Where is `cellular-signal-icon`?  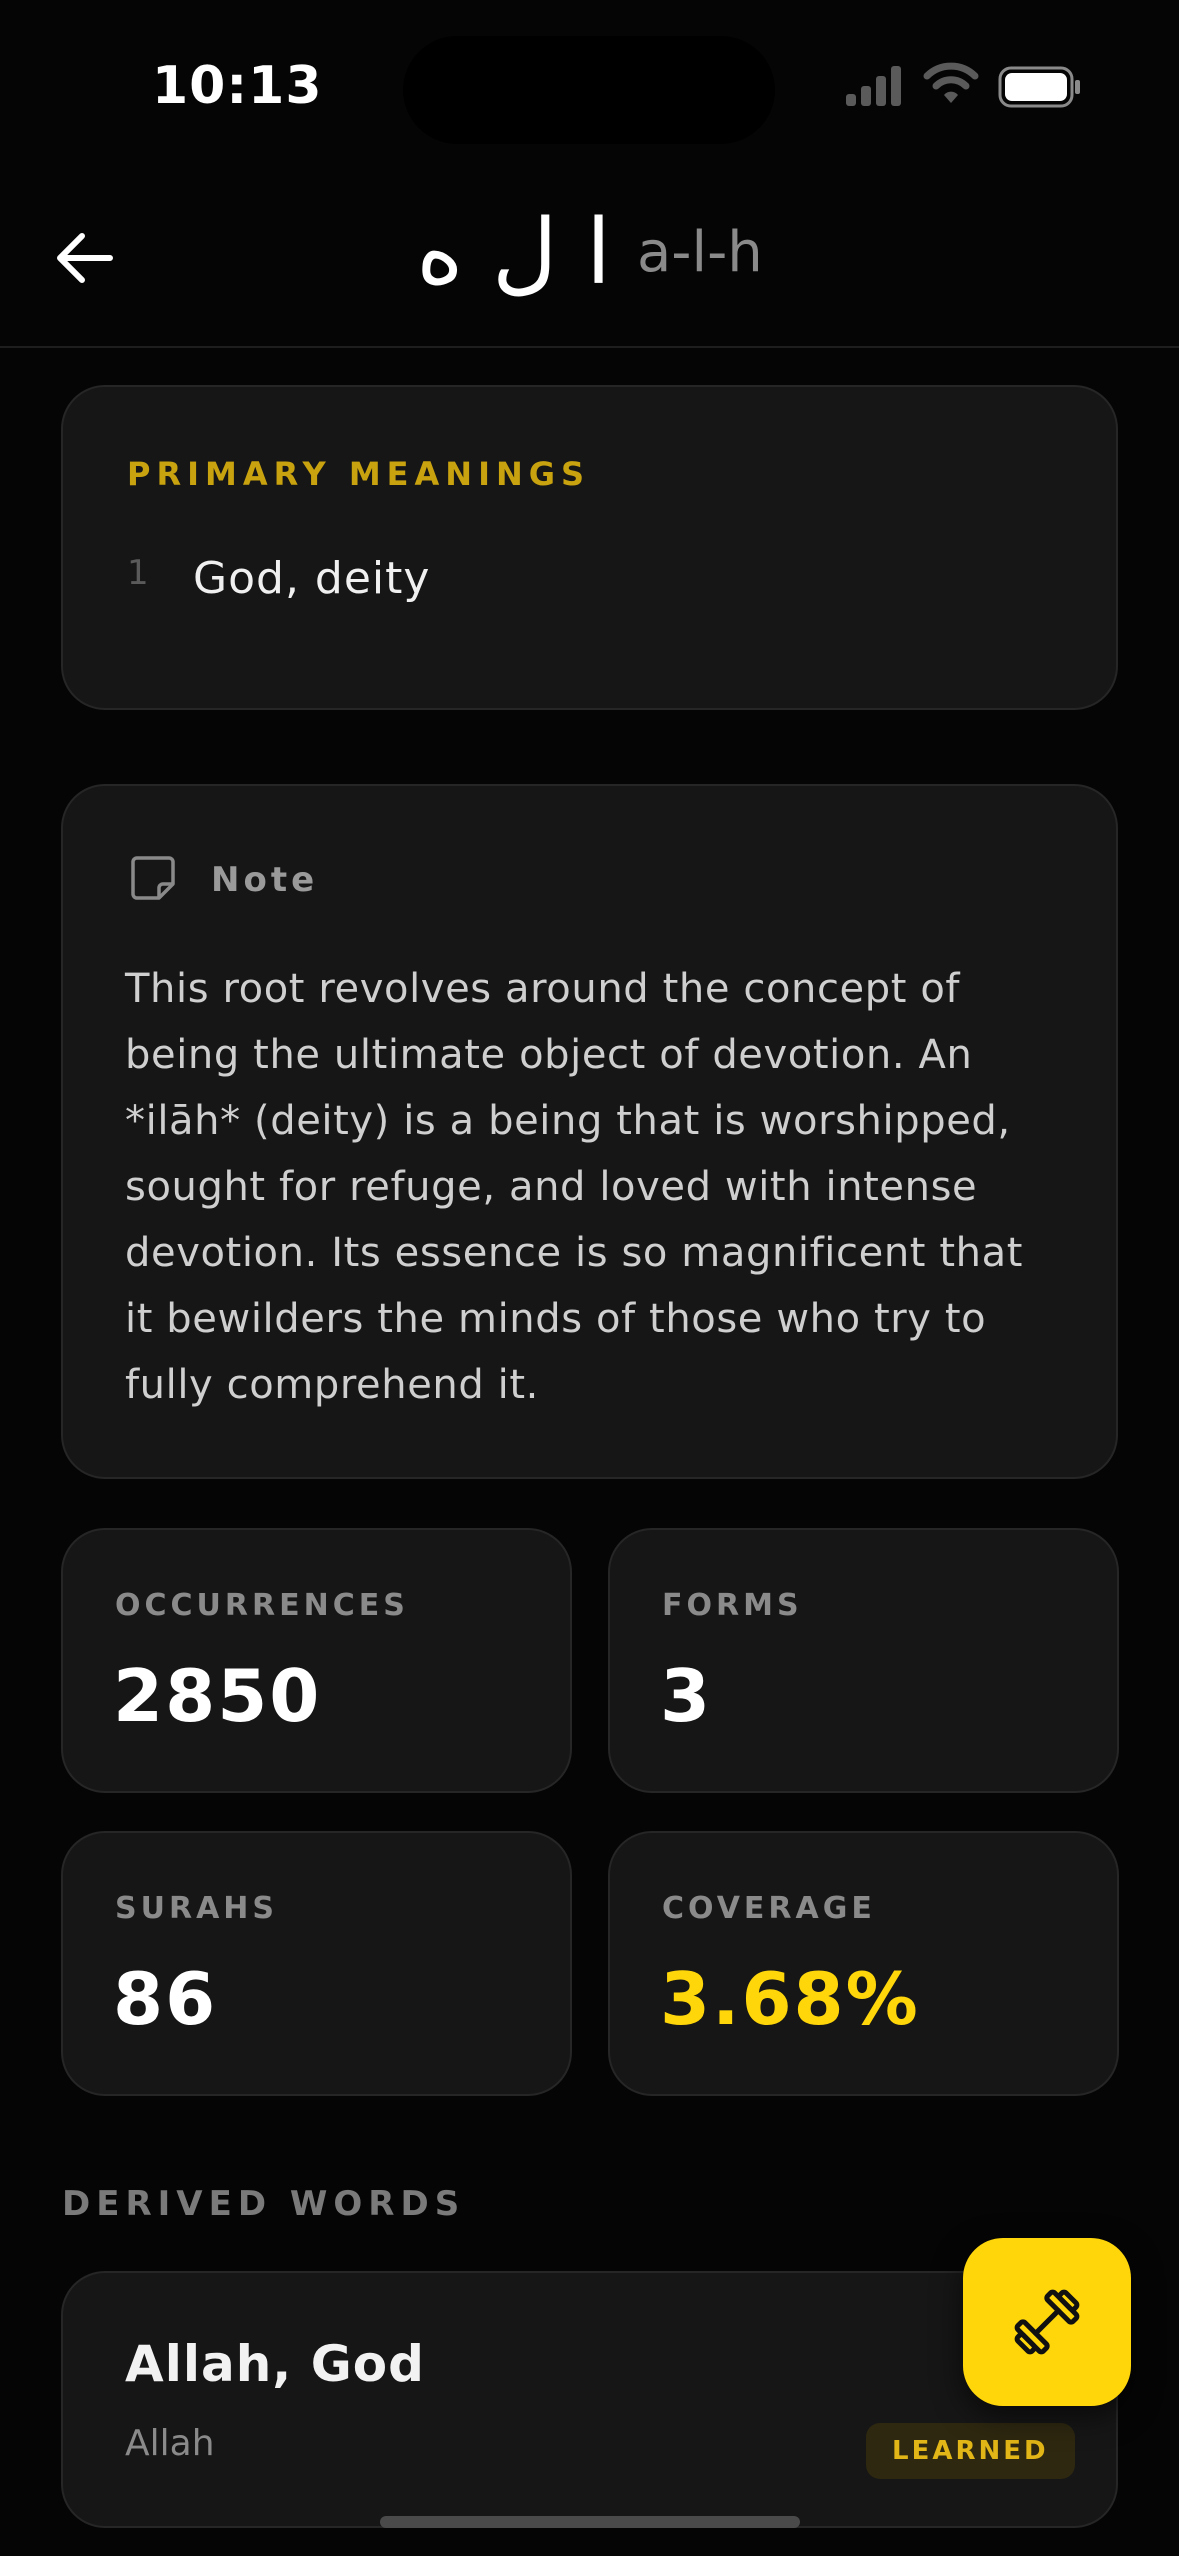 cellular-signal-icon is located at coordinates (873, 86).